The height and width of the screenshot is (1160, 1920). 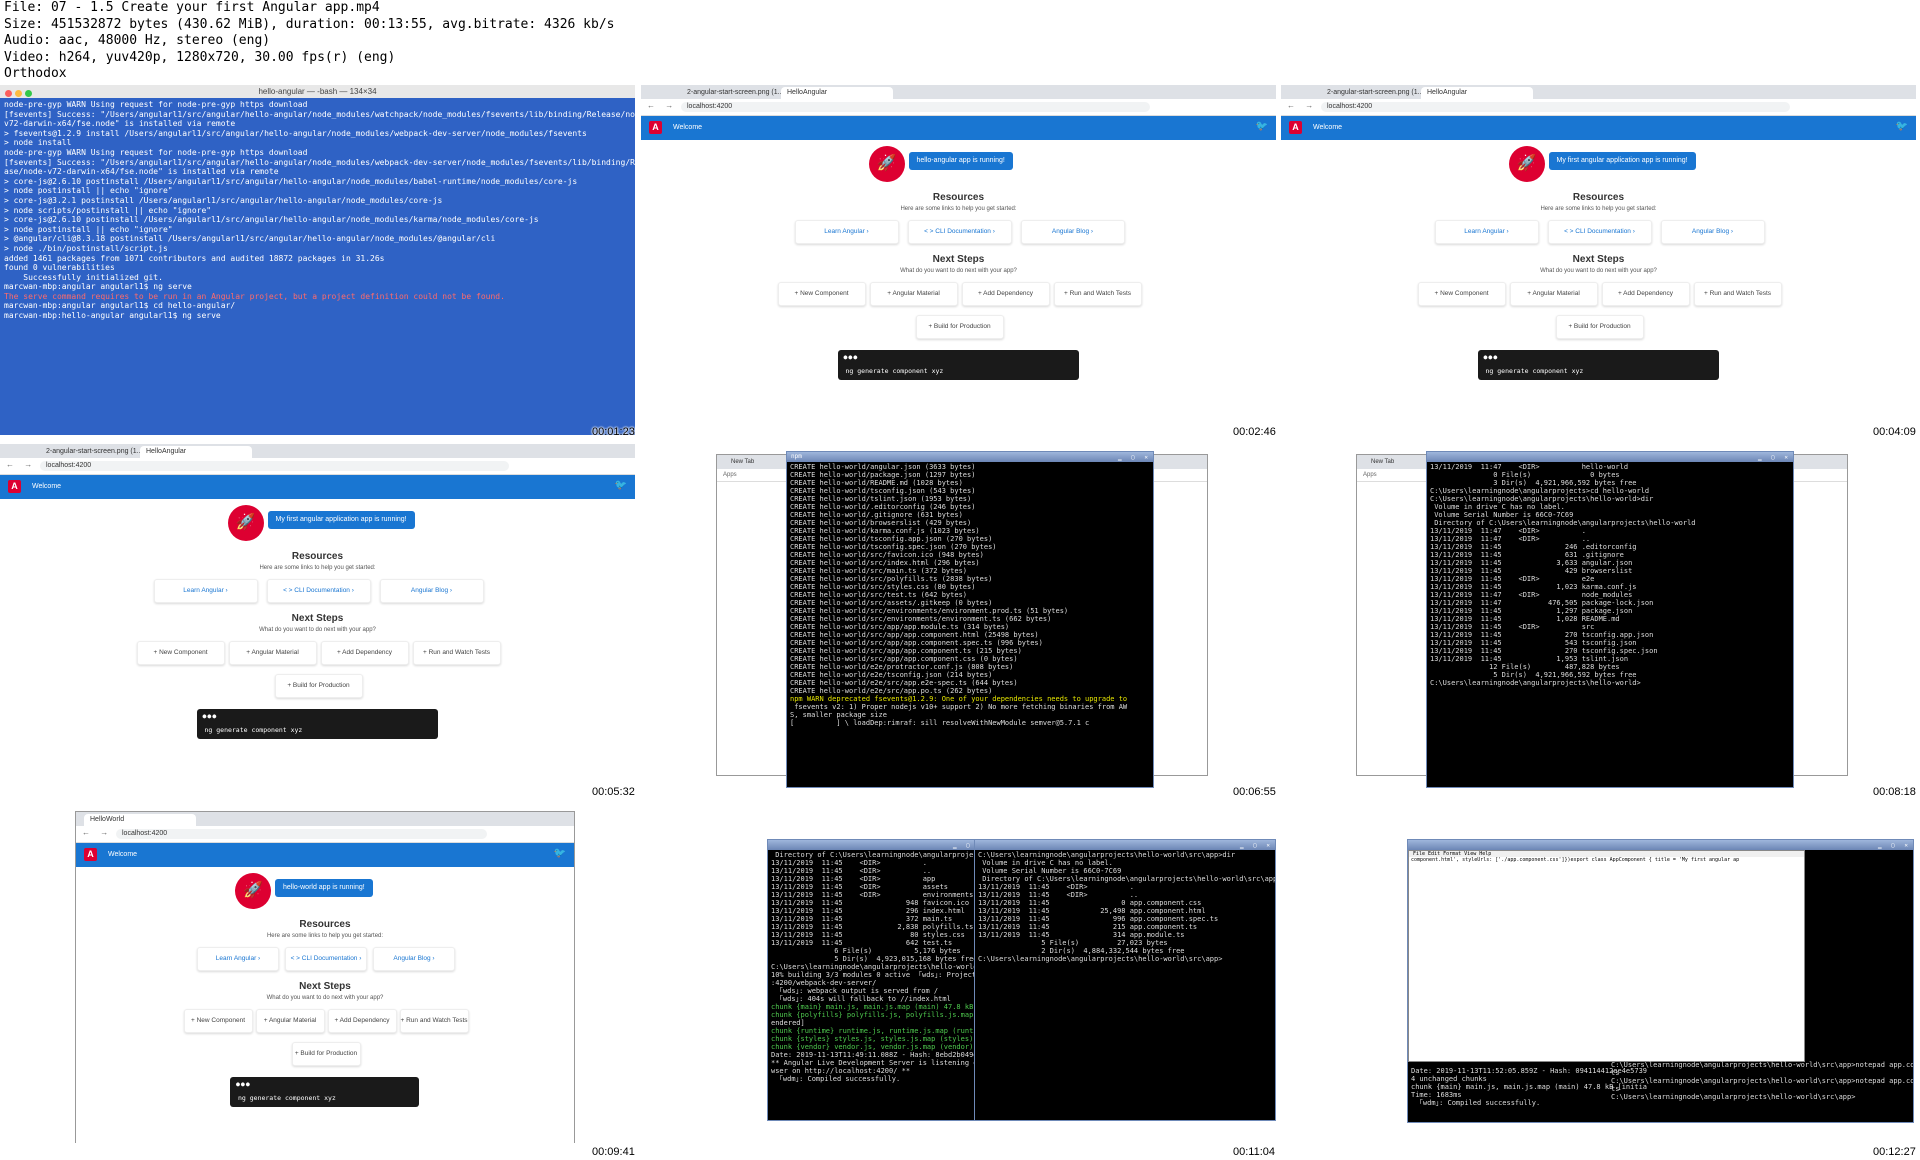 I want to click on output-line: 13/11/2019 11:45 1,028 README.md, so click(x=1525, y=619).